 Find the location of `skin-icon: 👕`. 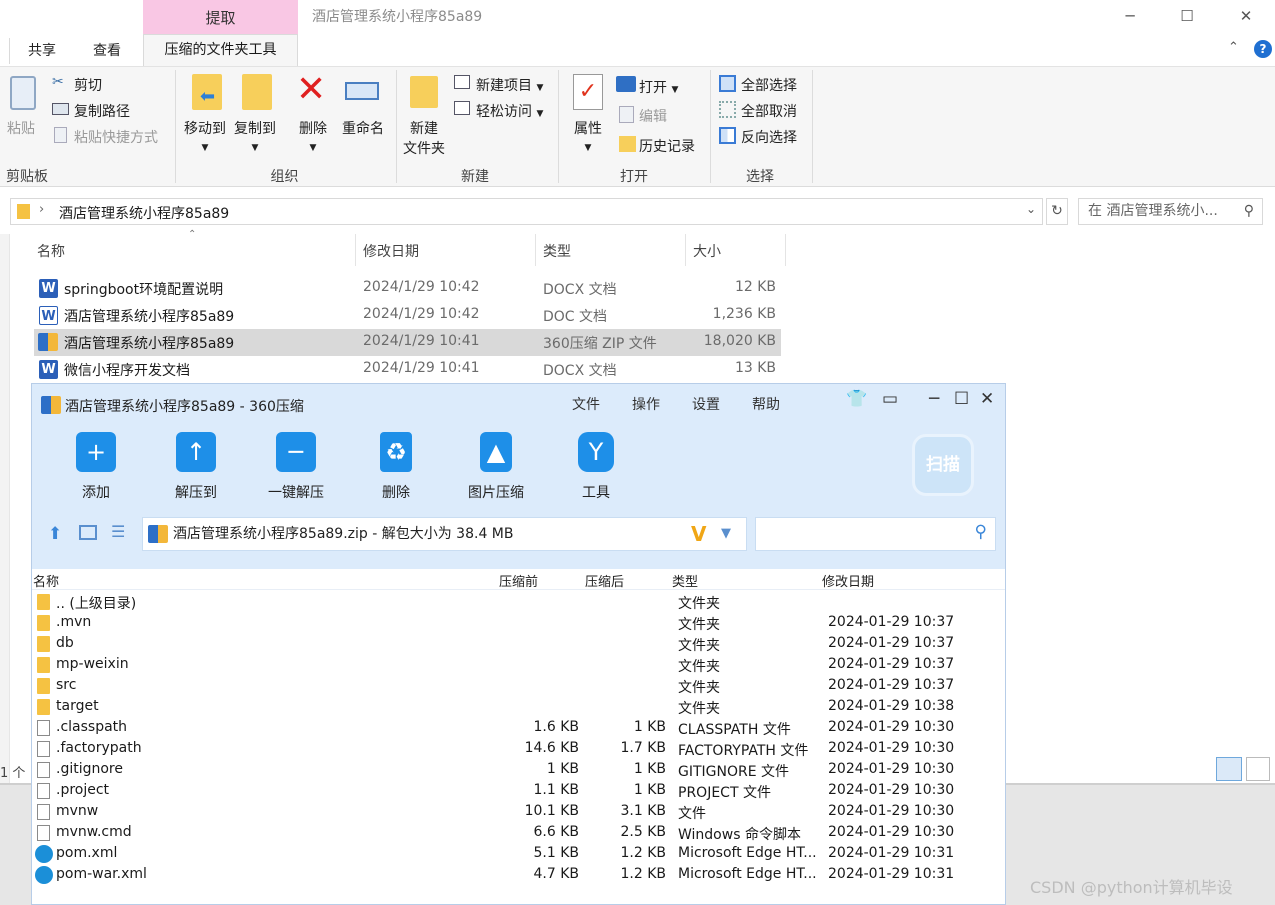

skin-icon: 👕 is located at coordinates (856, 399).